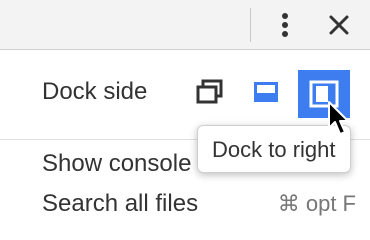 This screenshot has height=240, width=370. I want to click on close-icon, so click(339, 25).